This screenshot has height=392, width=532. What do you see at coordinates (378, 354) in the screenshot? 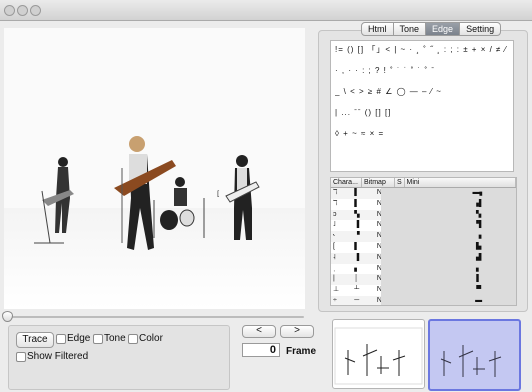
I see `preview-thumbnail-original` at bounding box center [378, 354].